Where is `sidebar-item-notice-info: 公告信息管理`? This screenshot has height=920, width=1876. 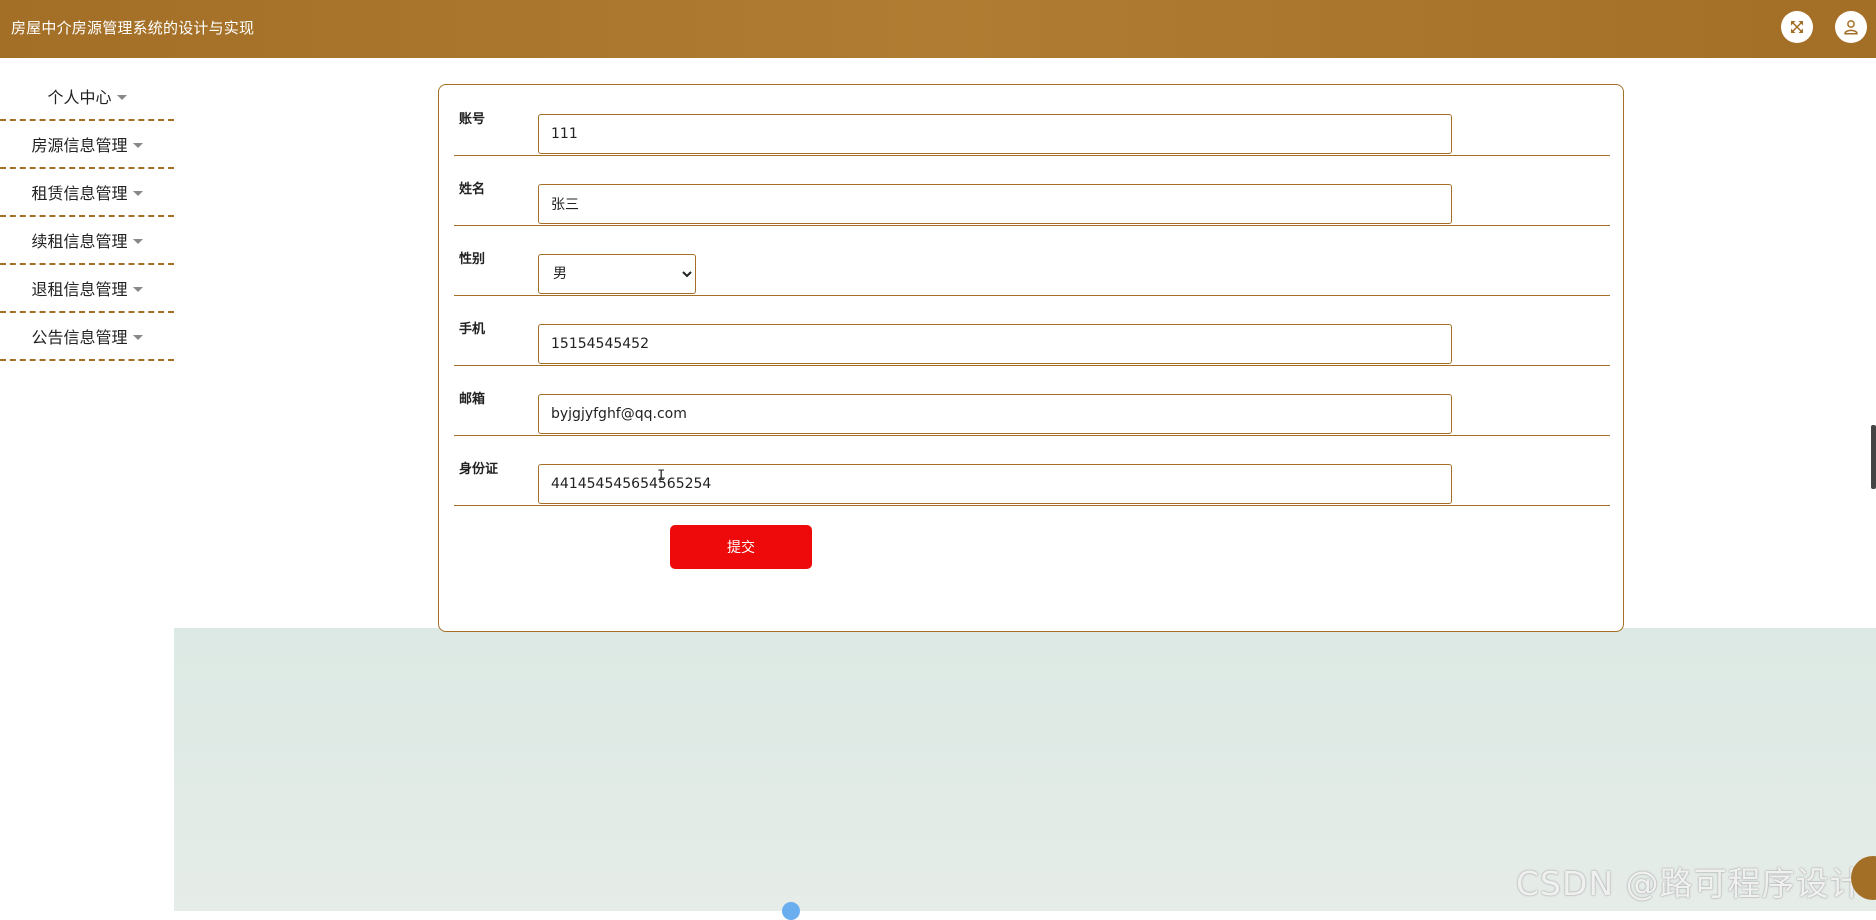
sidebar-item-notice-info: 公告信息管理 is located at coordinates (87, 337).